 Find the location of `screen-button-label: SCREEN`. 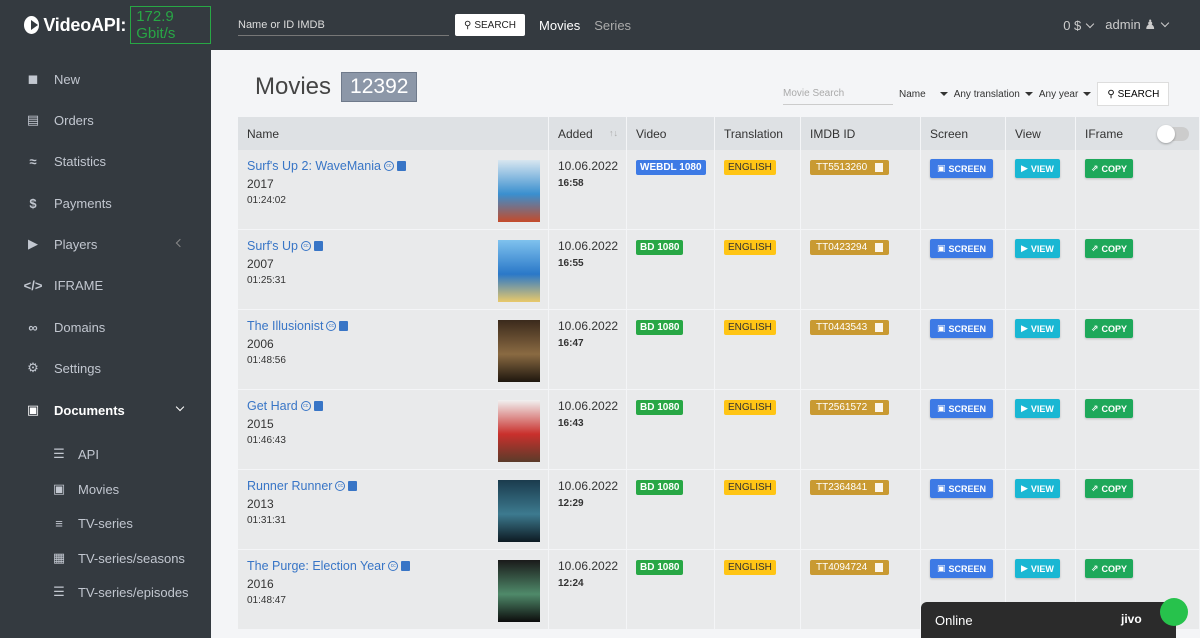

screen-button-label: SCREEN is located at coordinates (967, 168).